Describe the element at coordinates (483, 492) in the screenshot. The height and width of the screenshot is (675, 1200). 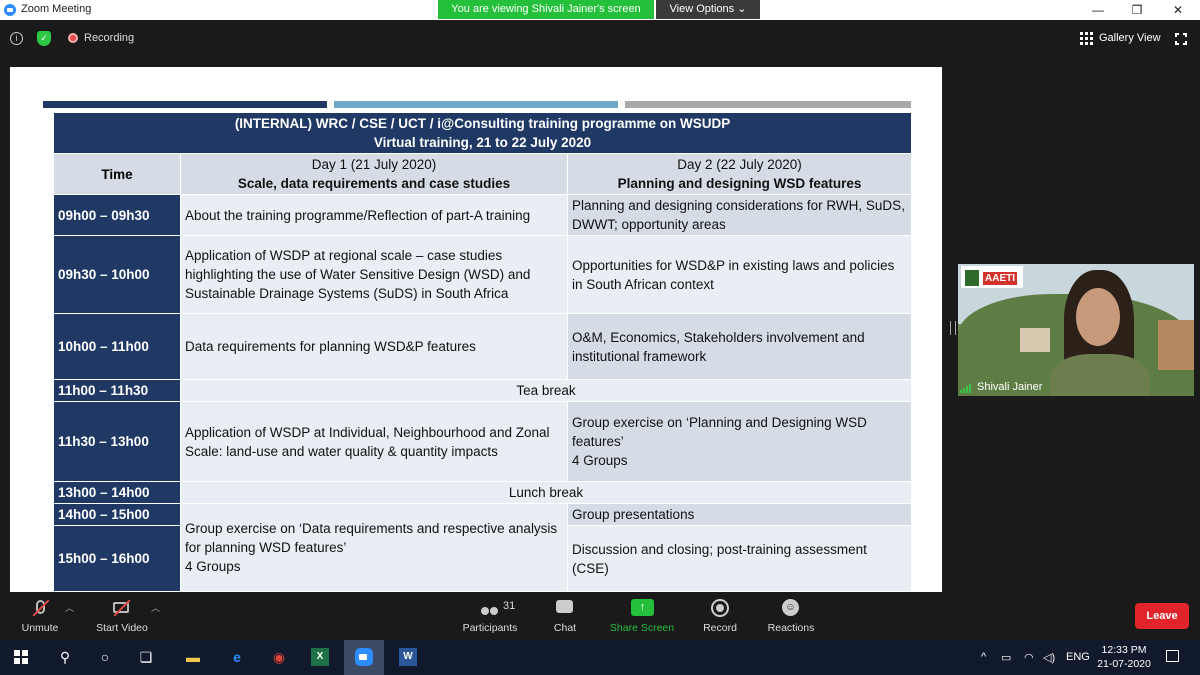
I see `table-row: 13h00 – 14h00 Lunch break` at that location.